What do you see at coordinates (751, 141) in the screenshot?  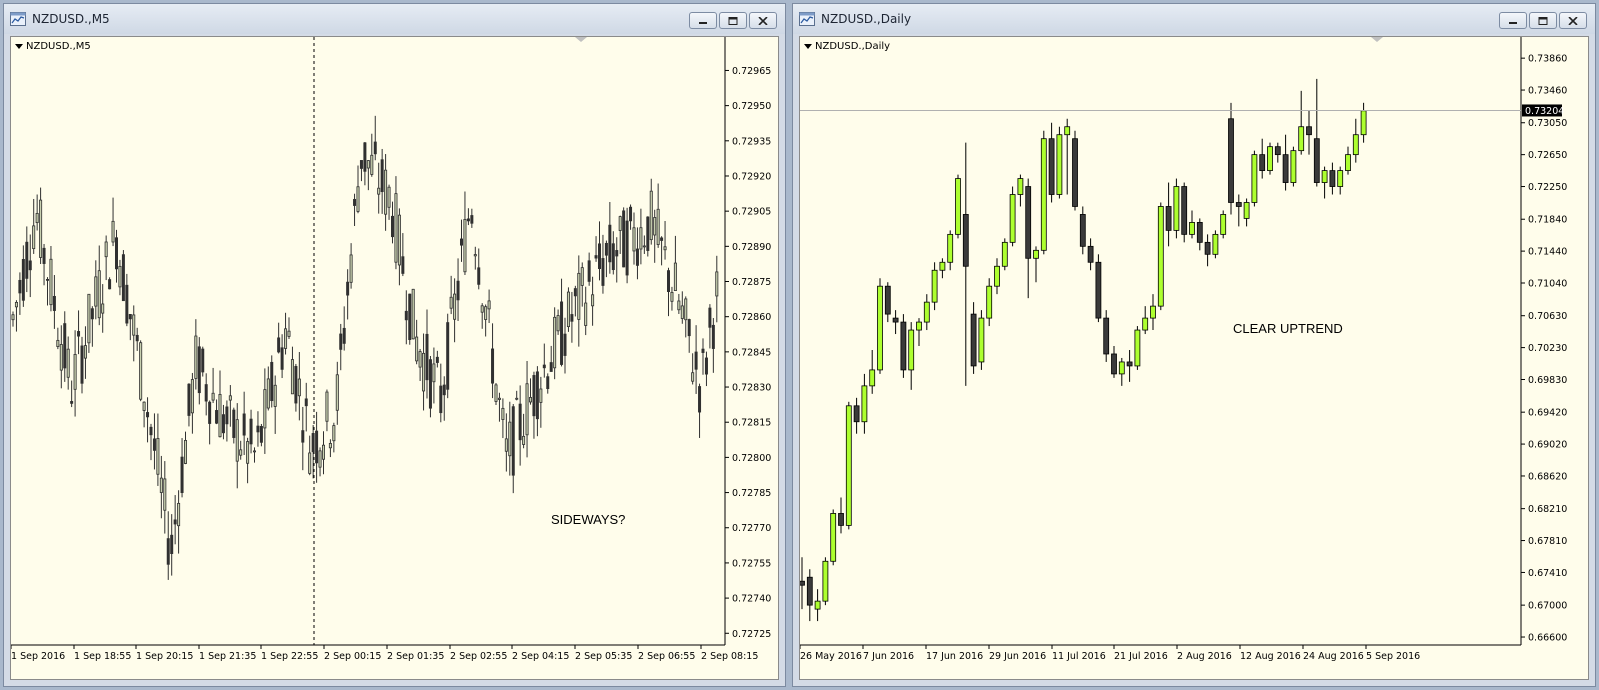 I see `price-tick-label: 0.72935` at bounding box center [751, 141].